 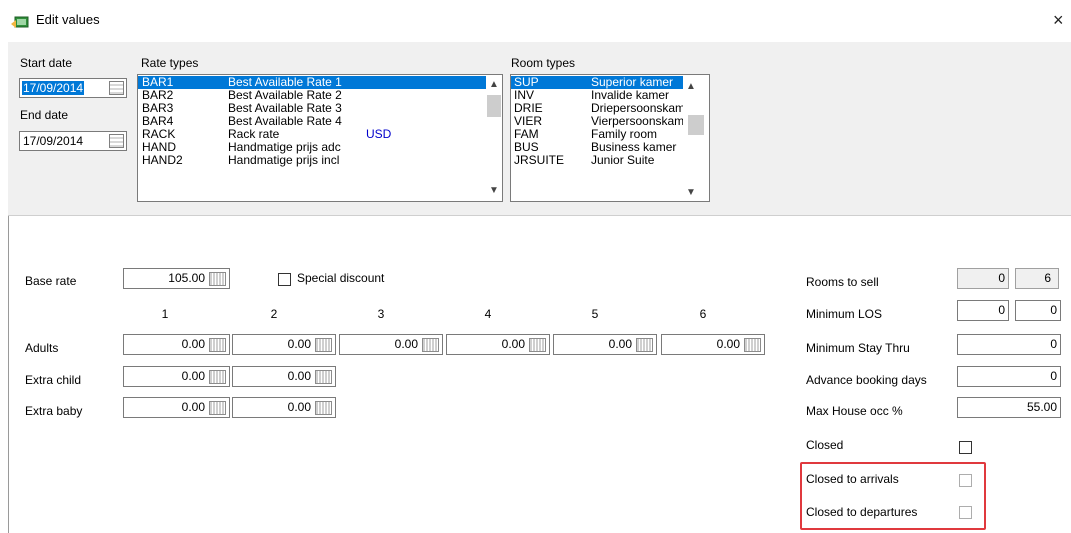 I want to click on room-types-scrollbar: ▲ ▼, so click(x=696, y=138).